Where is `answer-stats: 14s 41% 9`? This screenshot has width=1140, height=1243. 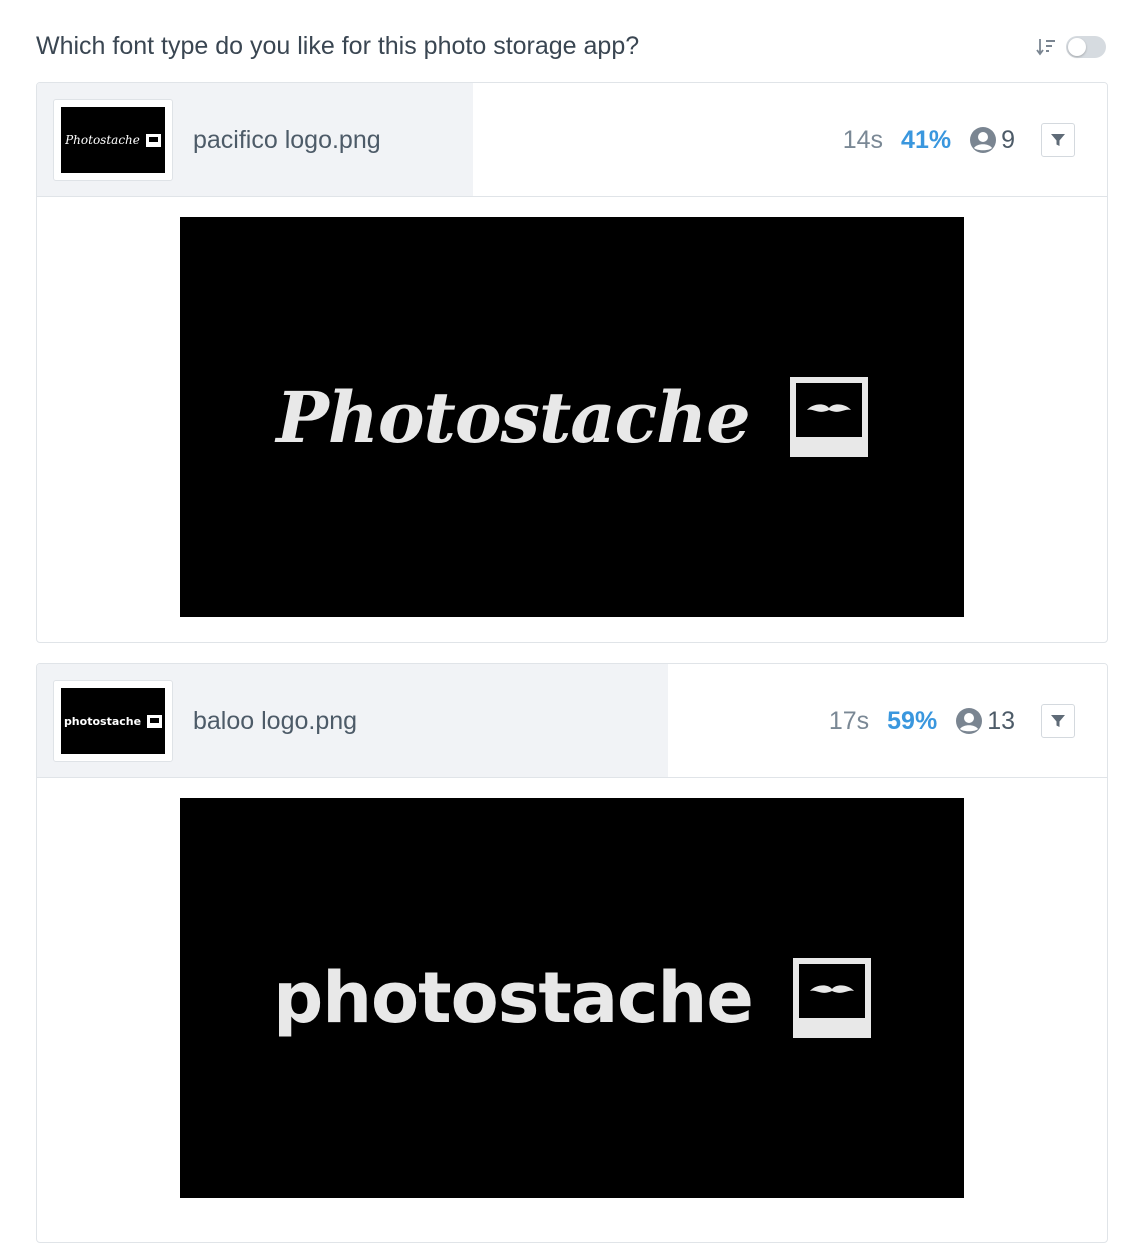
answer-stats: 14s 41% 9 is located at coordinates (929, 140).